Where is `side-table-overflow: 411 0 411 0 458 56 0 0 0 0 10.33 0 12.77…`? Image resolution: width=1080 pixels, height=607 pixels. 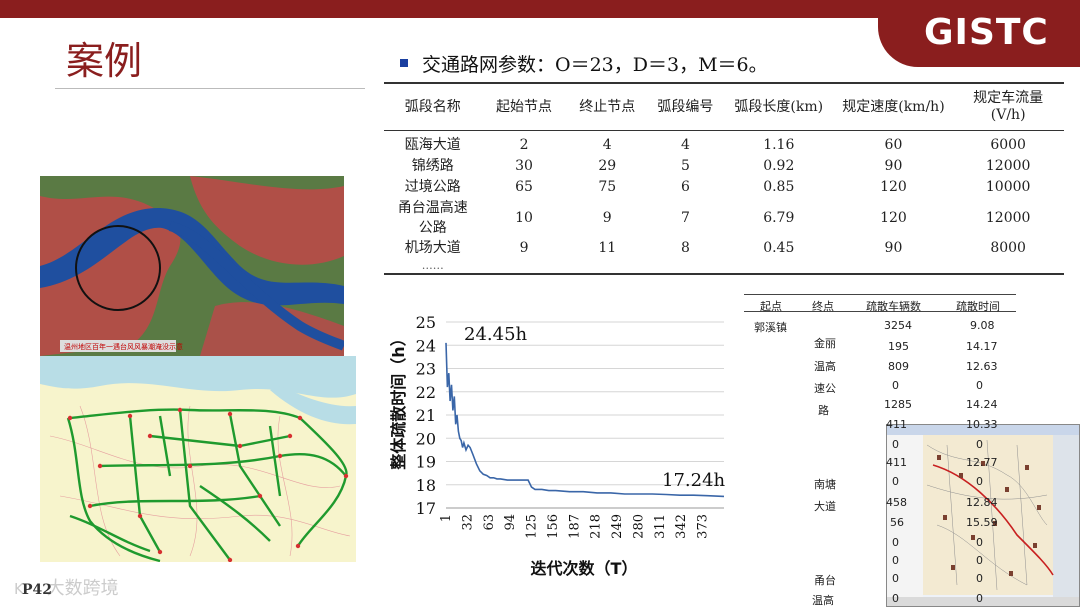 side-table-overflow: 411 0 411 0 458 56 0 0 0 0 10.33 0 12.77… is located at coordinates (880, 450).